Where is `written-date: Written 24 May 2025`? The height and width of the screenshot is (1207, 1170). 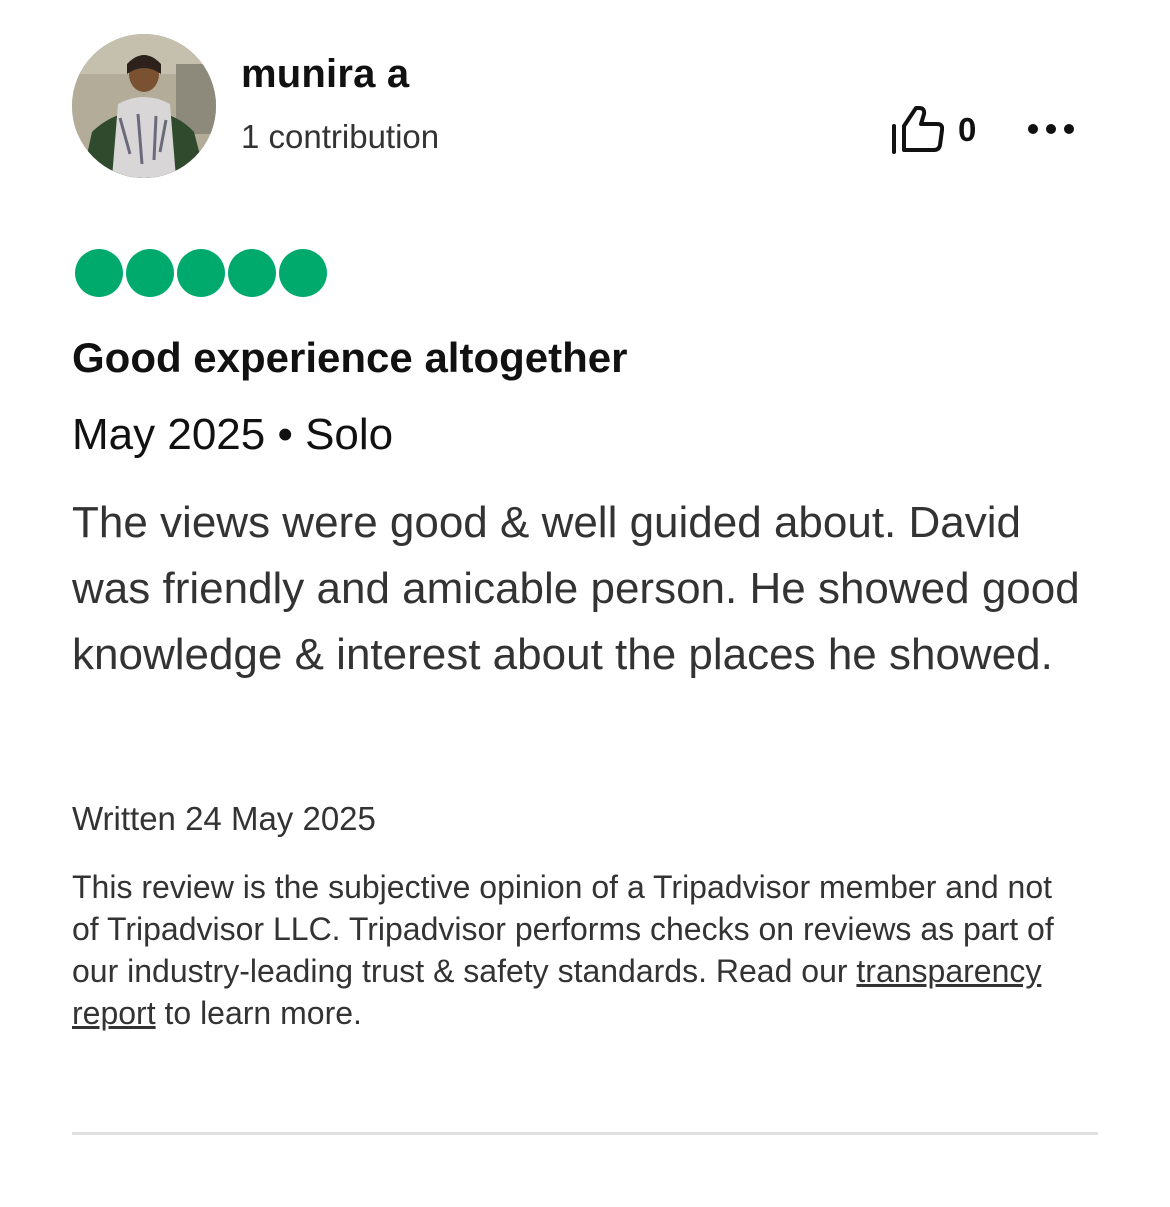 written-date: Written 24 May 2025 is located at coordinates (224, 818).